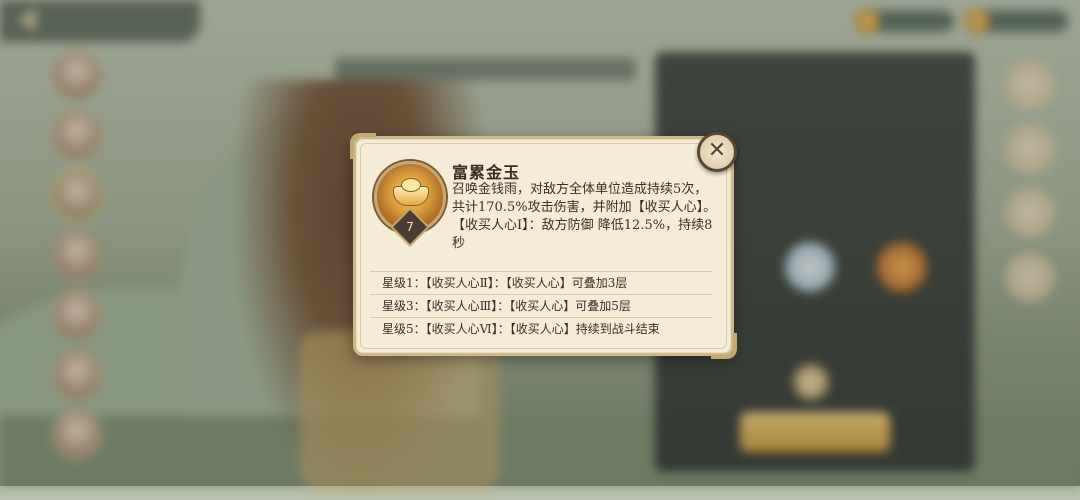 The image size is (1080, 500). I want to click on star-level-row: 星级3：【收买人心Ⅲ】：【收买人心】可叠加5层, so click(541, 305).